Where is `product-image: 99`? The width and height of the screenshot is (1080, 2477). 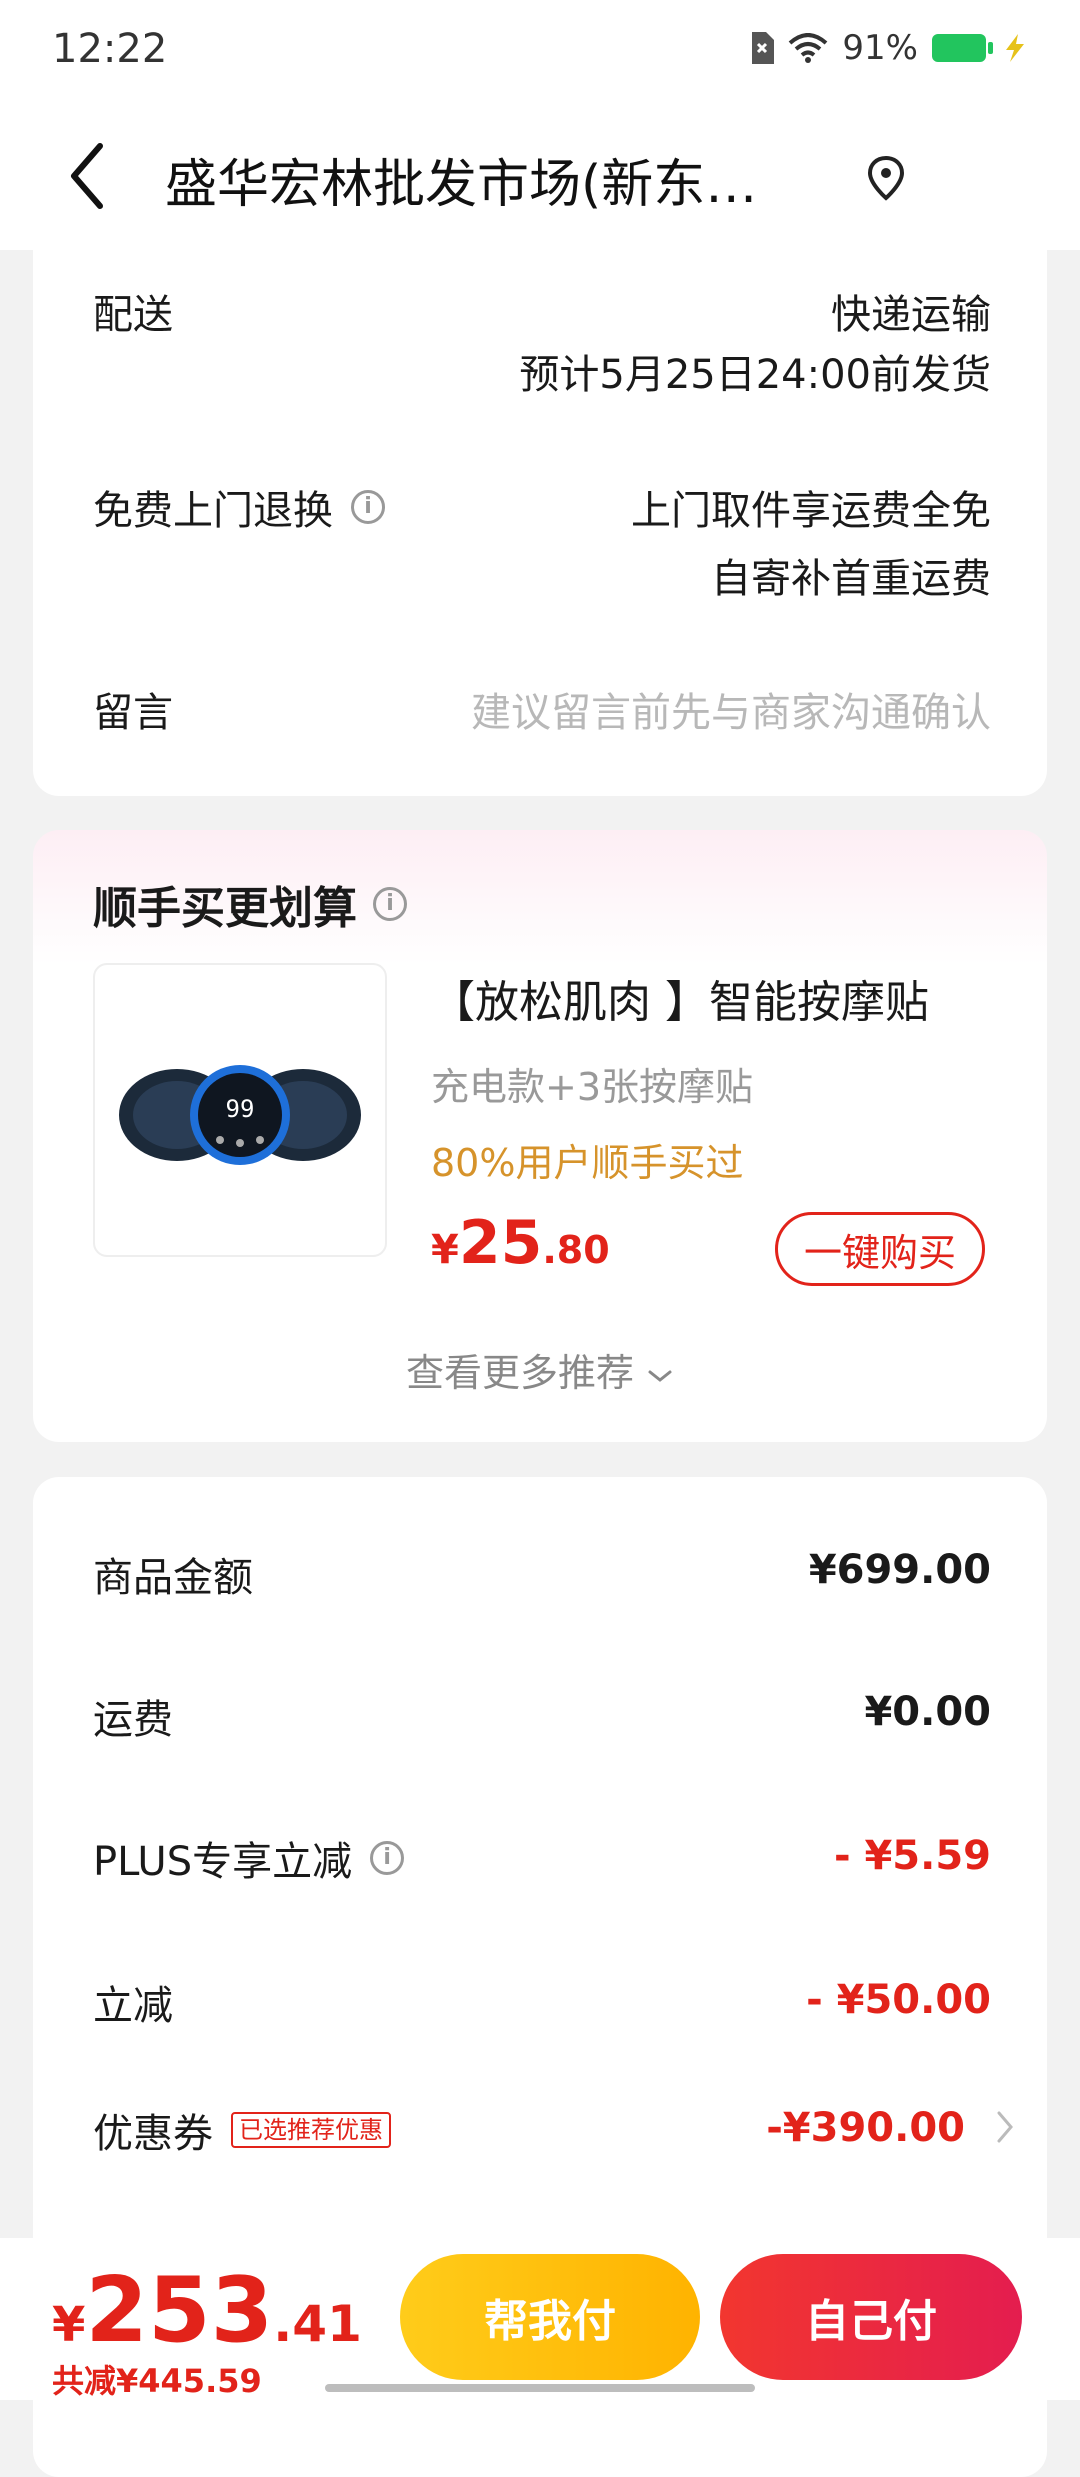 product-image: 99 is located at coordinates (240, 1110).